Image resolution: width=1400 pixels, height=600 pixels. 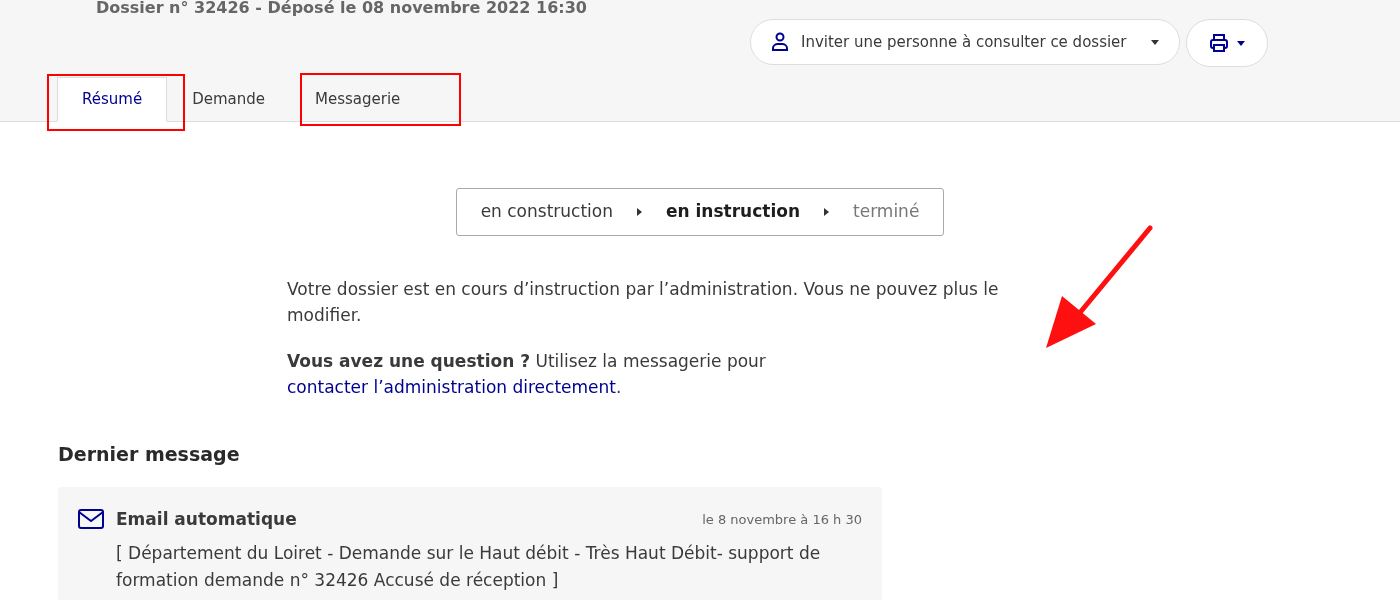 I want to click on tab: Demande, so click(x=228, y=99).